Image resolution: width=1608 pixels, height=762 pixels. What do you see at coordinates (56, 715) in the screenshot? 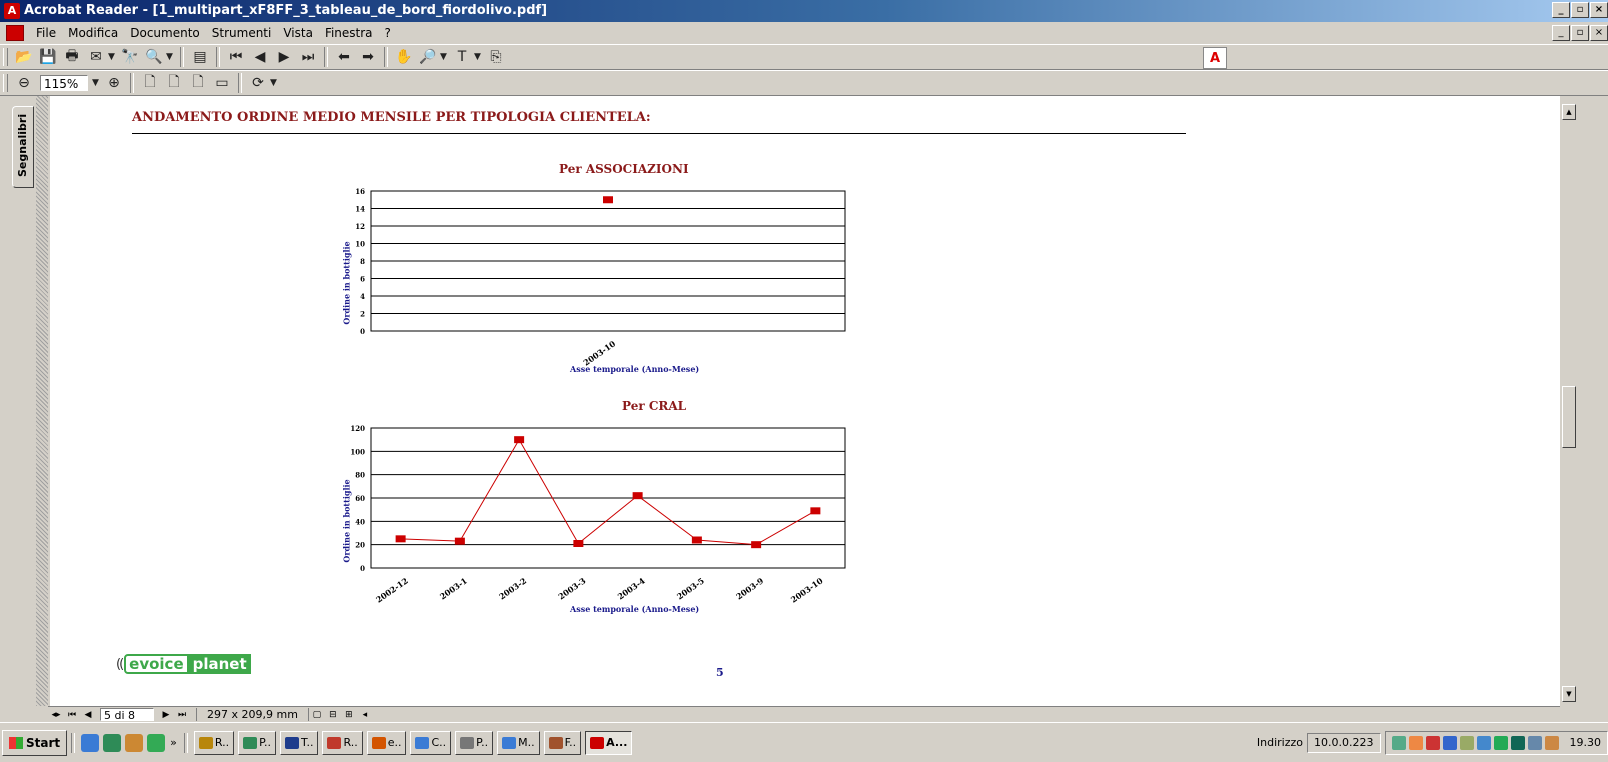
I see `hide-navigation-icon: ◂▸` at bounding box center [56, 715].